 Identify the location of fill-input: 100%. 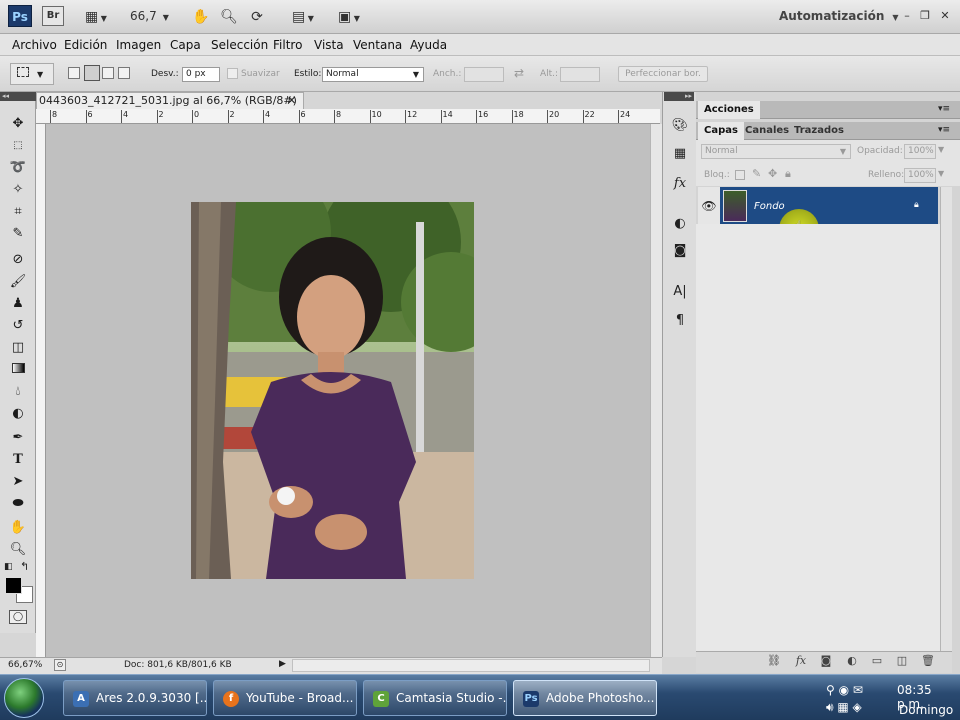
(920, 175).